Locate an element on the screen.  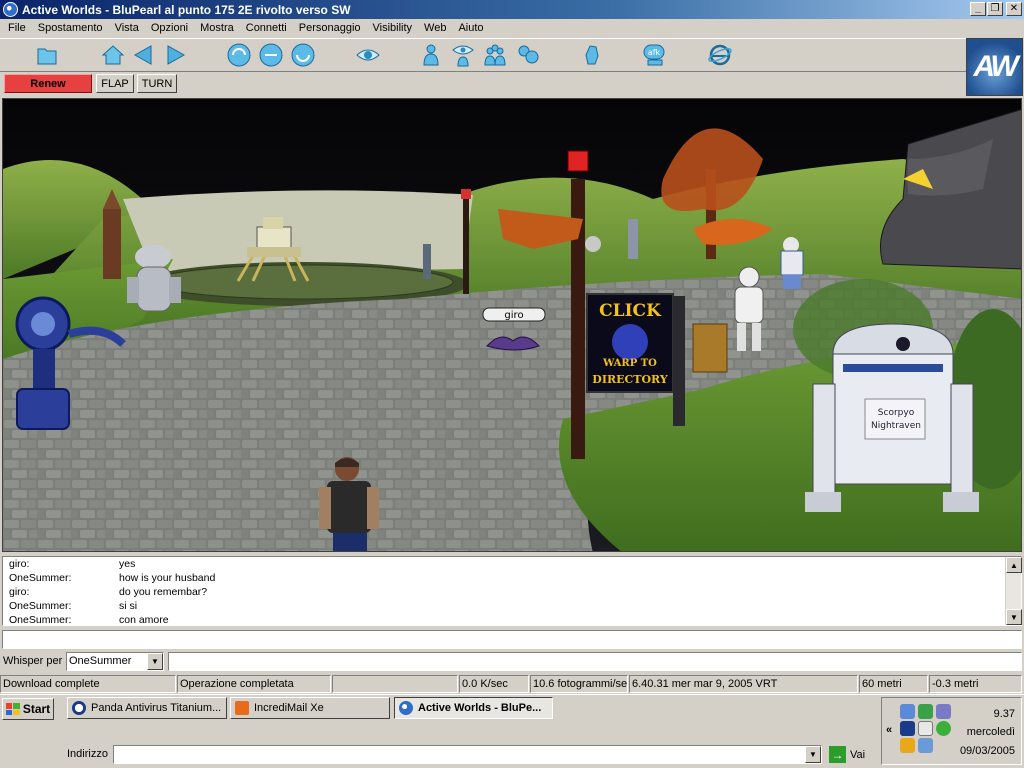
status-fps: 10.6 fotogrammi/sec is located at coordinates (579, 684).